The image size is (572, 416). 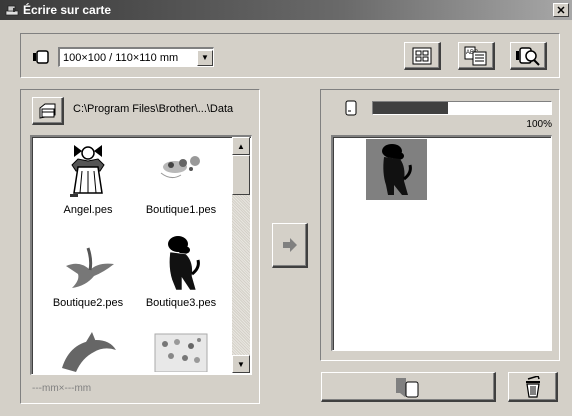 I want to click on open-folder-button, so click(x=48, y=111).